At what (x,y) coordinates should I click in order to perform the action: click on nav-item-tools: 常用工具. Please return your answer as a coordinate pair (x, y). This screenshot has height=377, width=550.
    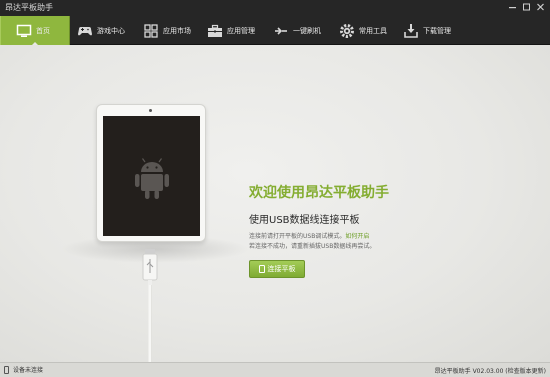
    Looking at the image, I should click on (362, 30).